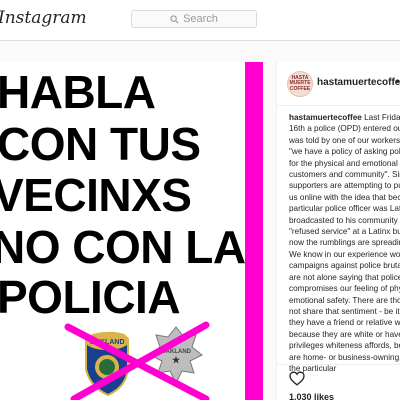 The width and height of the screenshot is (400, 400). Describe the element at coordinates (254, 231) in the screenshot. I see `pink-accent-bar` at that location.